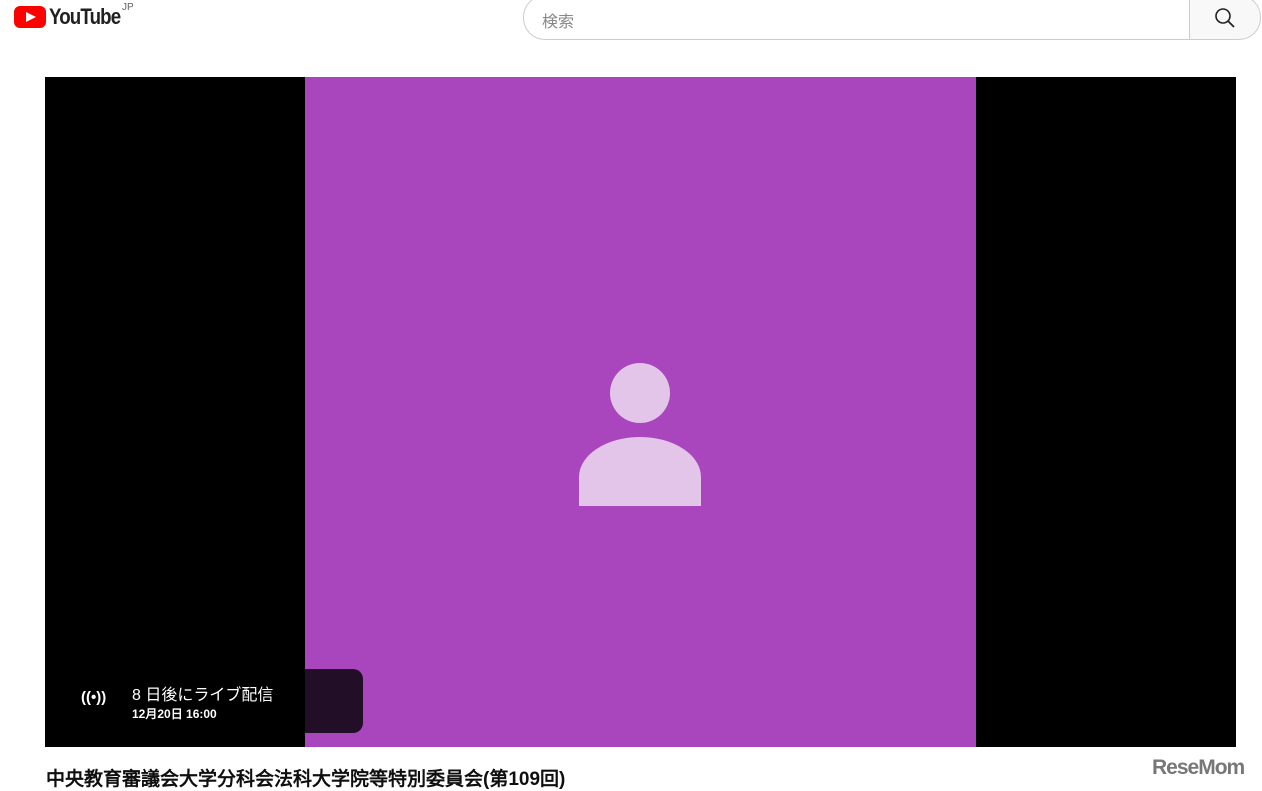 Image resolution: width=1262 pixels, height=791 pixels. I want to click on search-icon, so click(1225, 17).